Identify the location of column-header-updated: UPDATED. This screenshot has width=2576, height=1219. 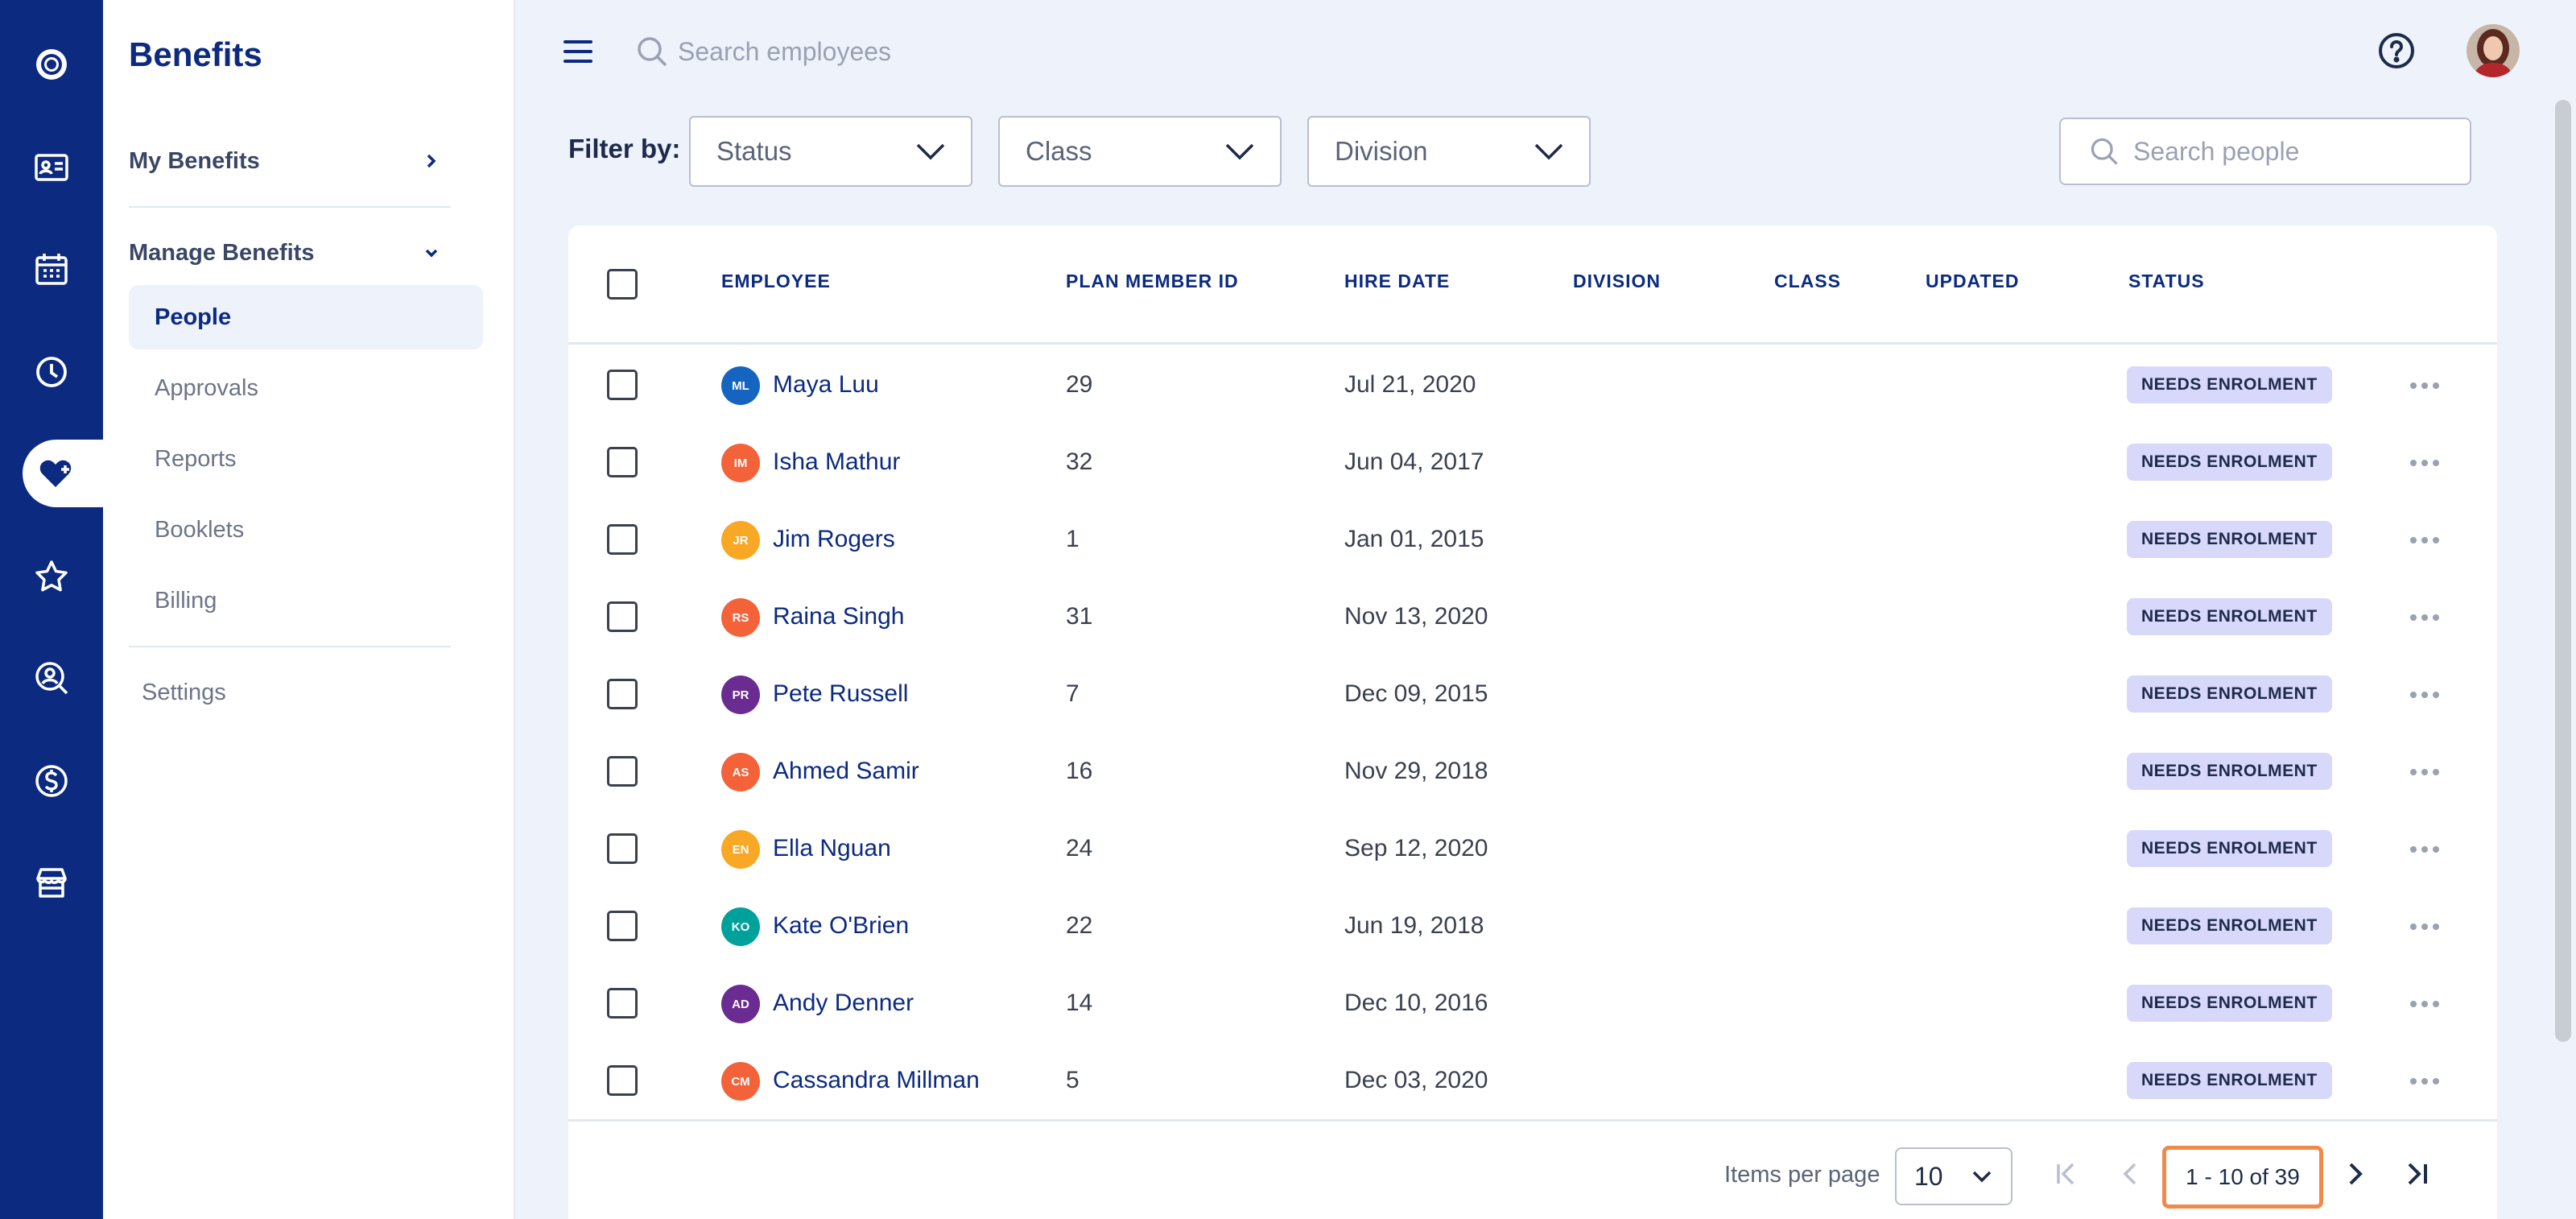
(1972, 282).